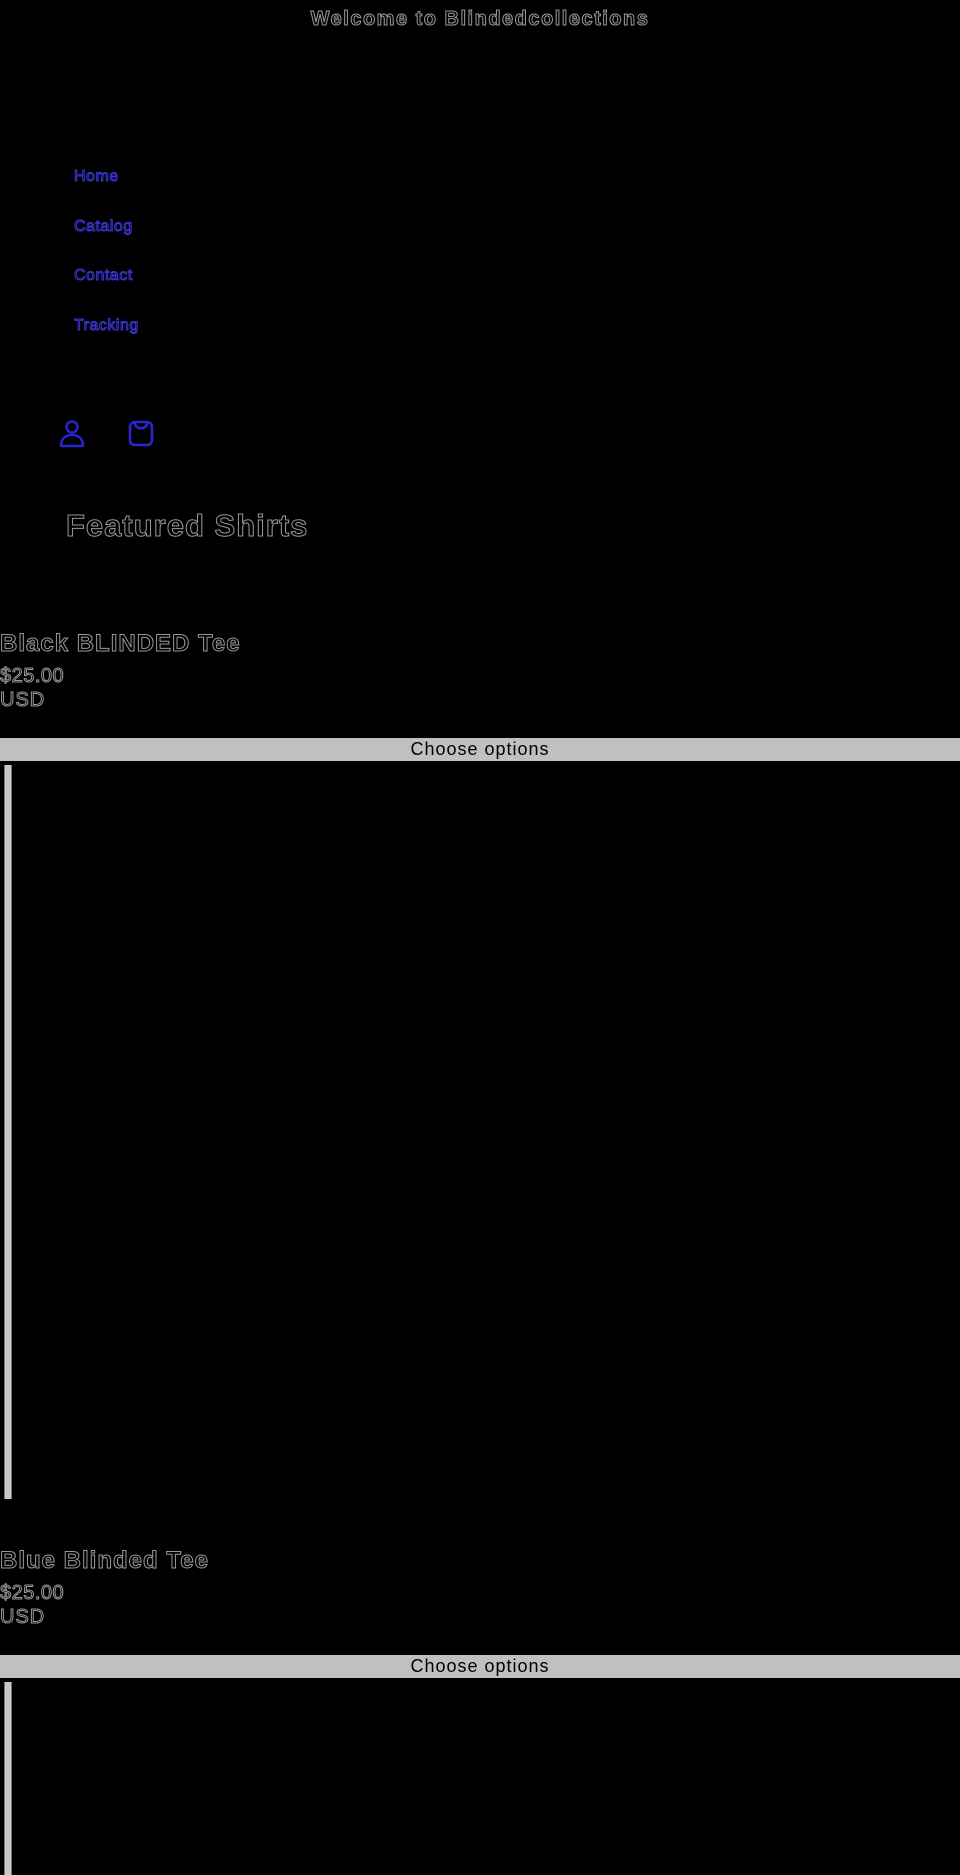 The image size is (960, 1875). I want to click on account-icon, so click(73, 433).